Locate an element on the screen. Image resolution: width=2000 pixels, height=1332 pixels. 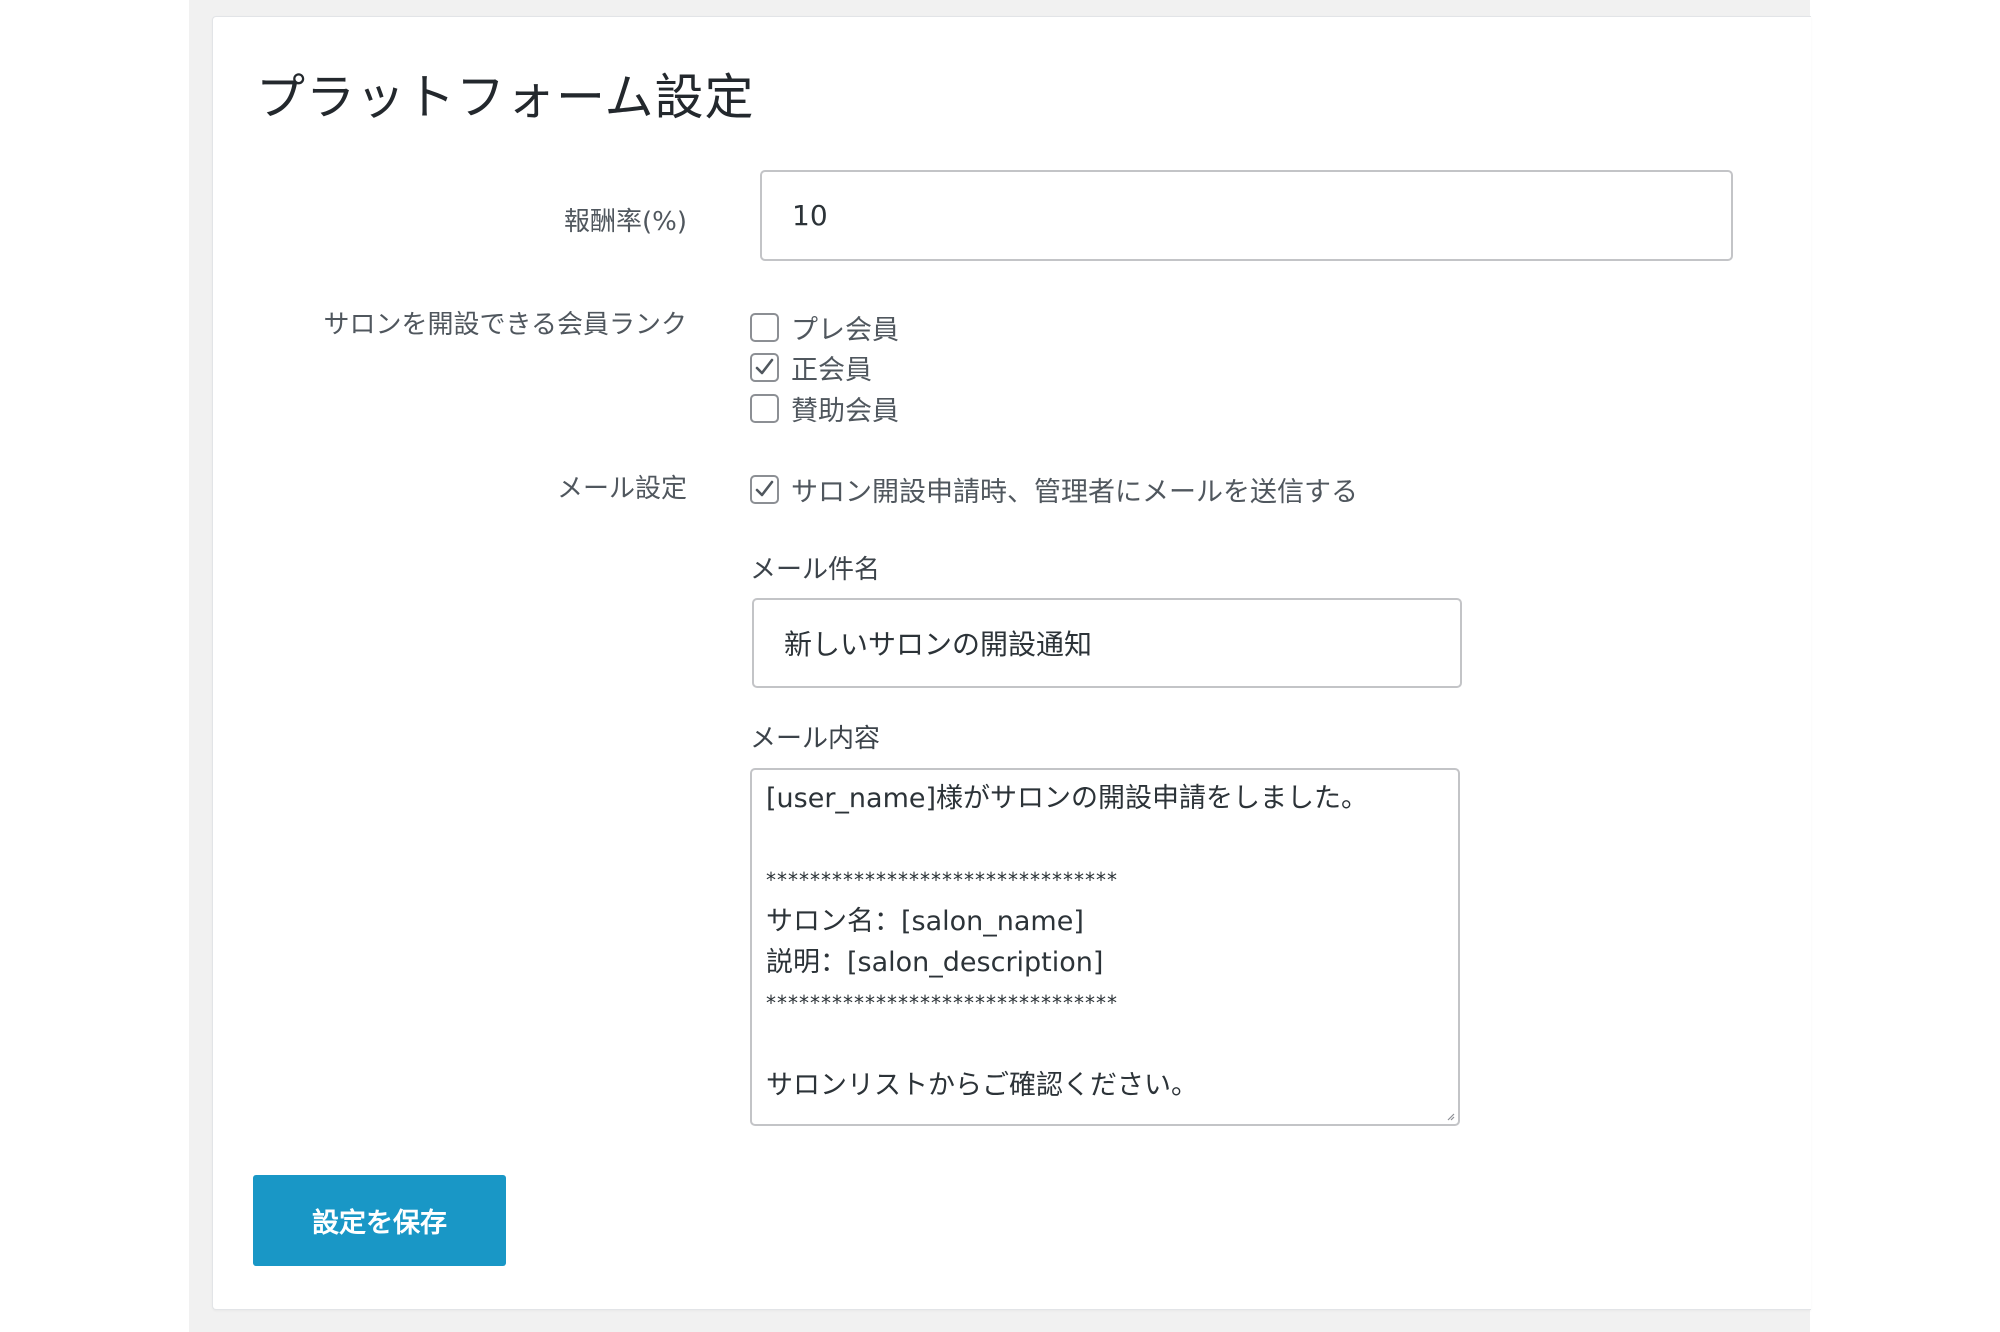
member-rank-option-pre: プレ会員 is located at coordinates (824, 327).